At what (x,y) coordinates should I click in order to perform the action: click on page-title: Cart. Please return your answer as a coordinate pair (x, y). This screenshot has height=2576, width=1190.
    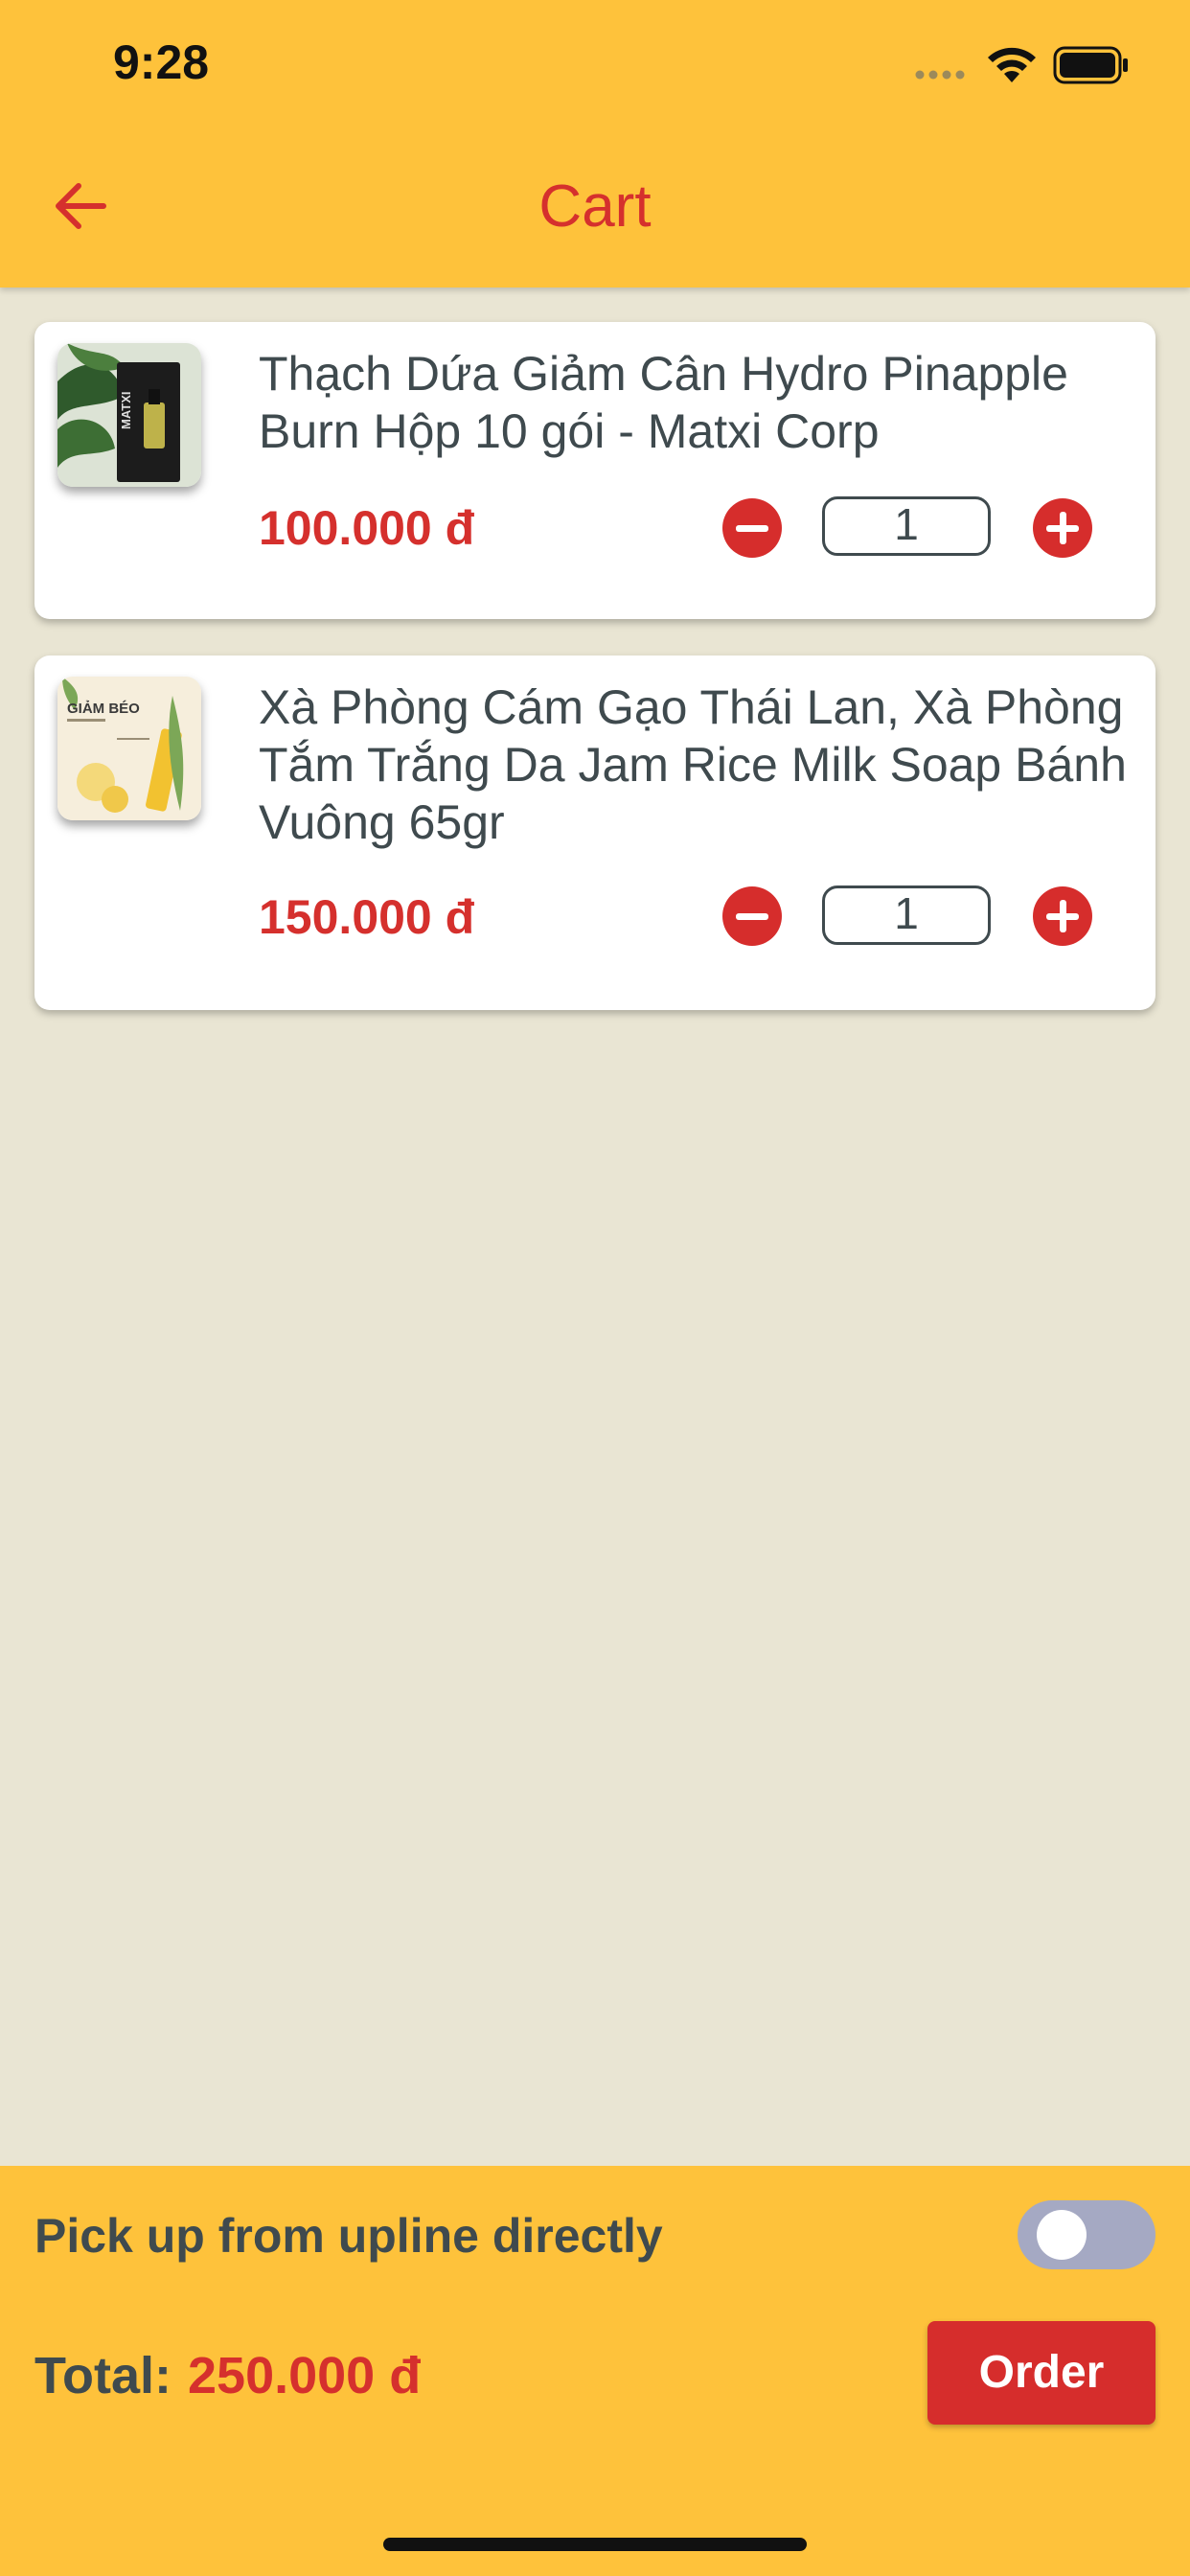
    Looking at the image, I should click on (595, 206).